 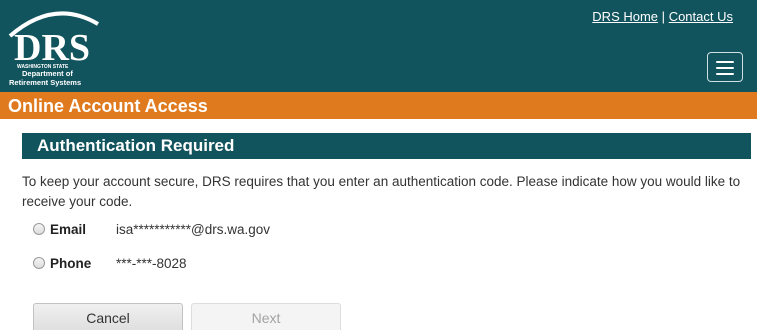 I want to click on section-title: Authentication Required, so click(x=136, y=145).